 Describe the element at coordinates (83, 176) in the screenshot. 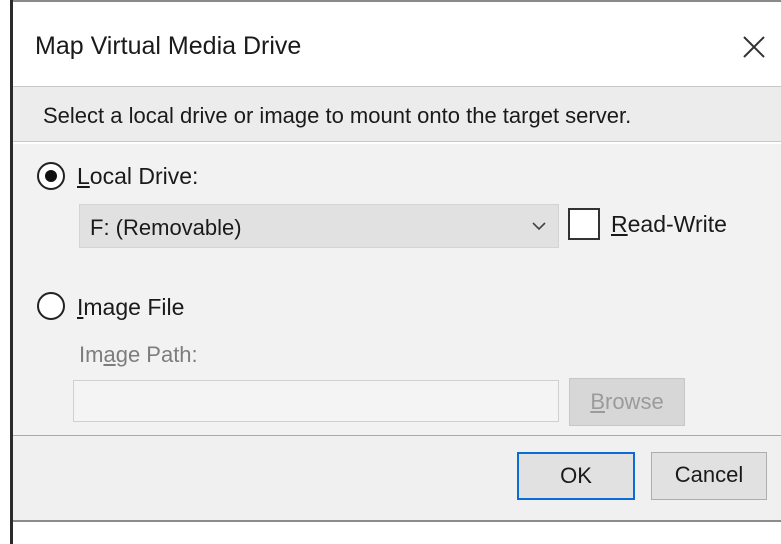

I see `local-drive-accesskey: L` at that location.